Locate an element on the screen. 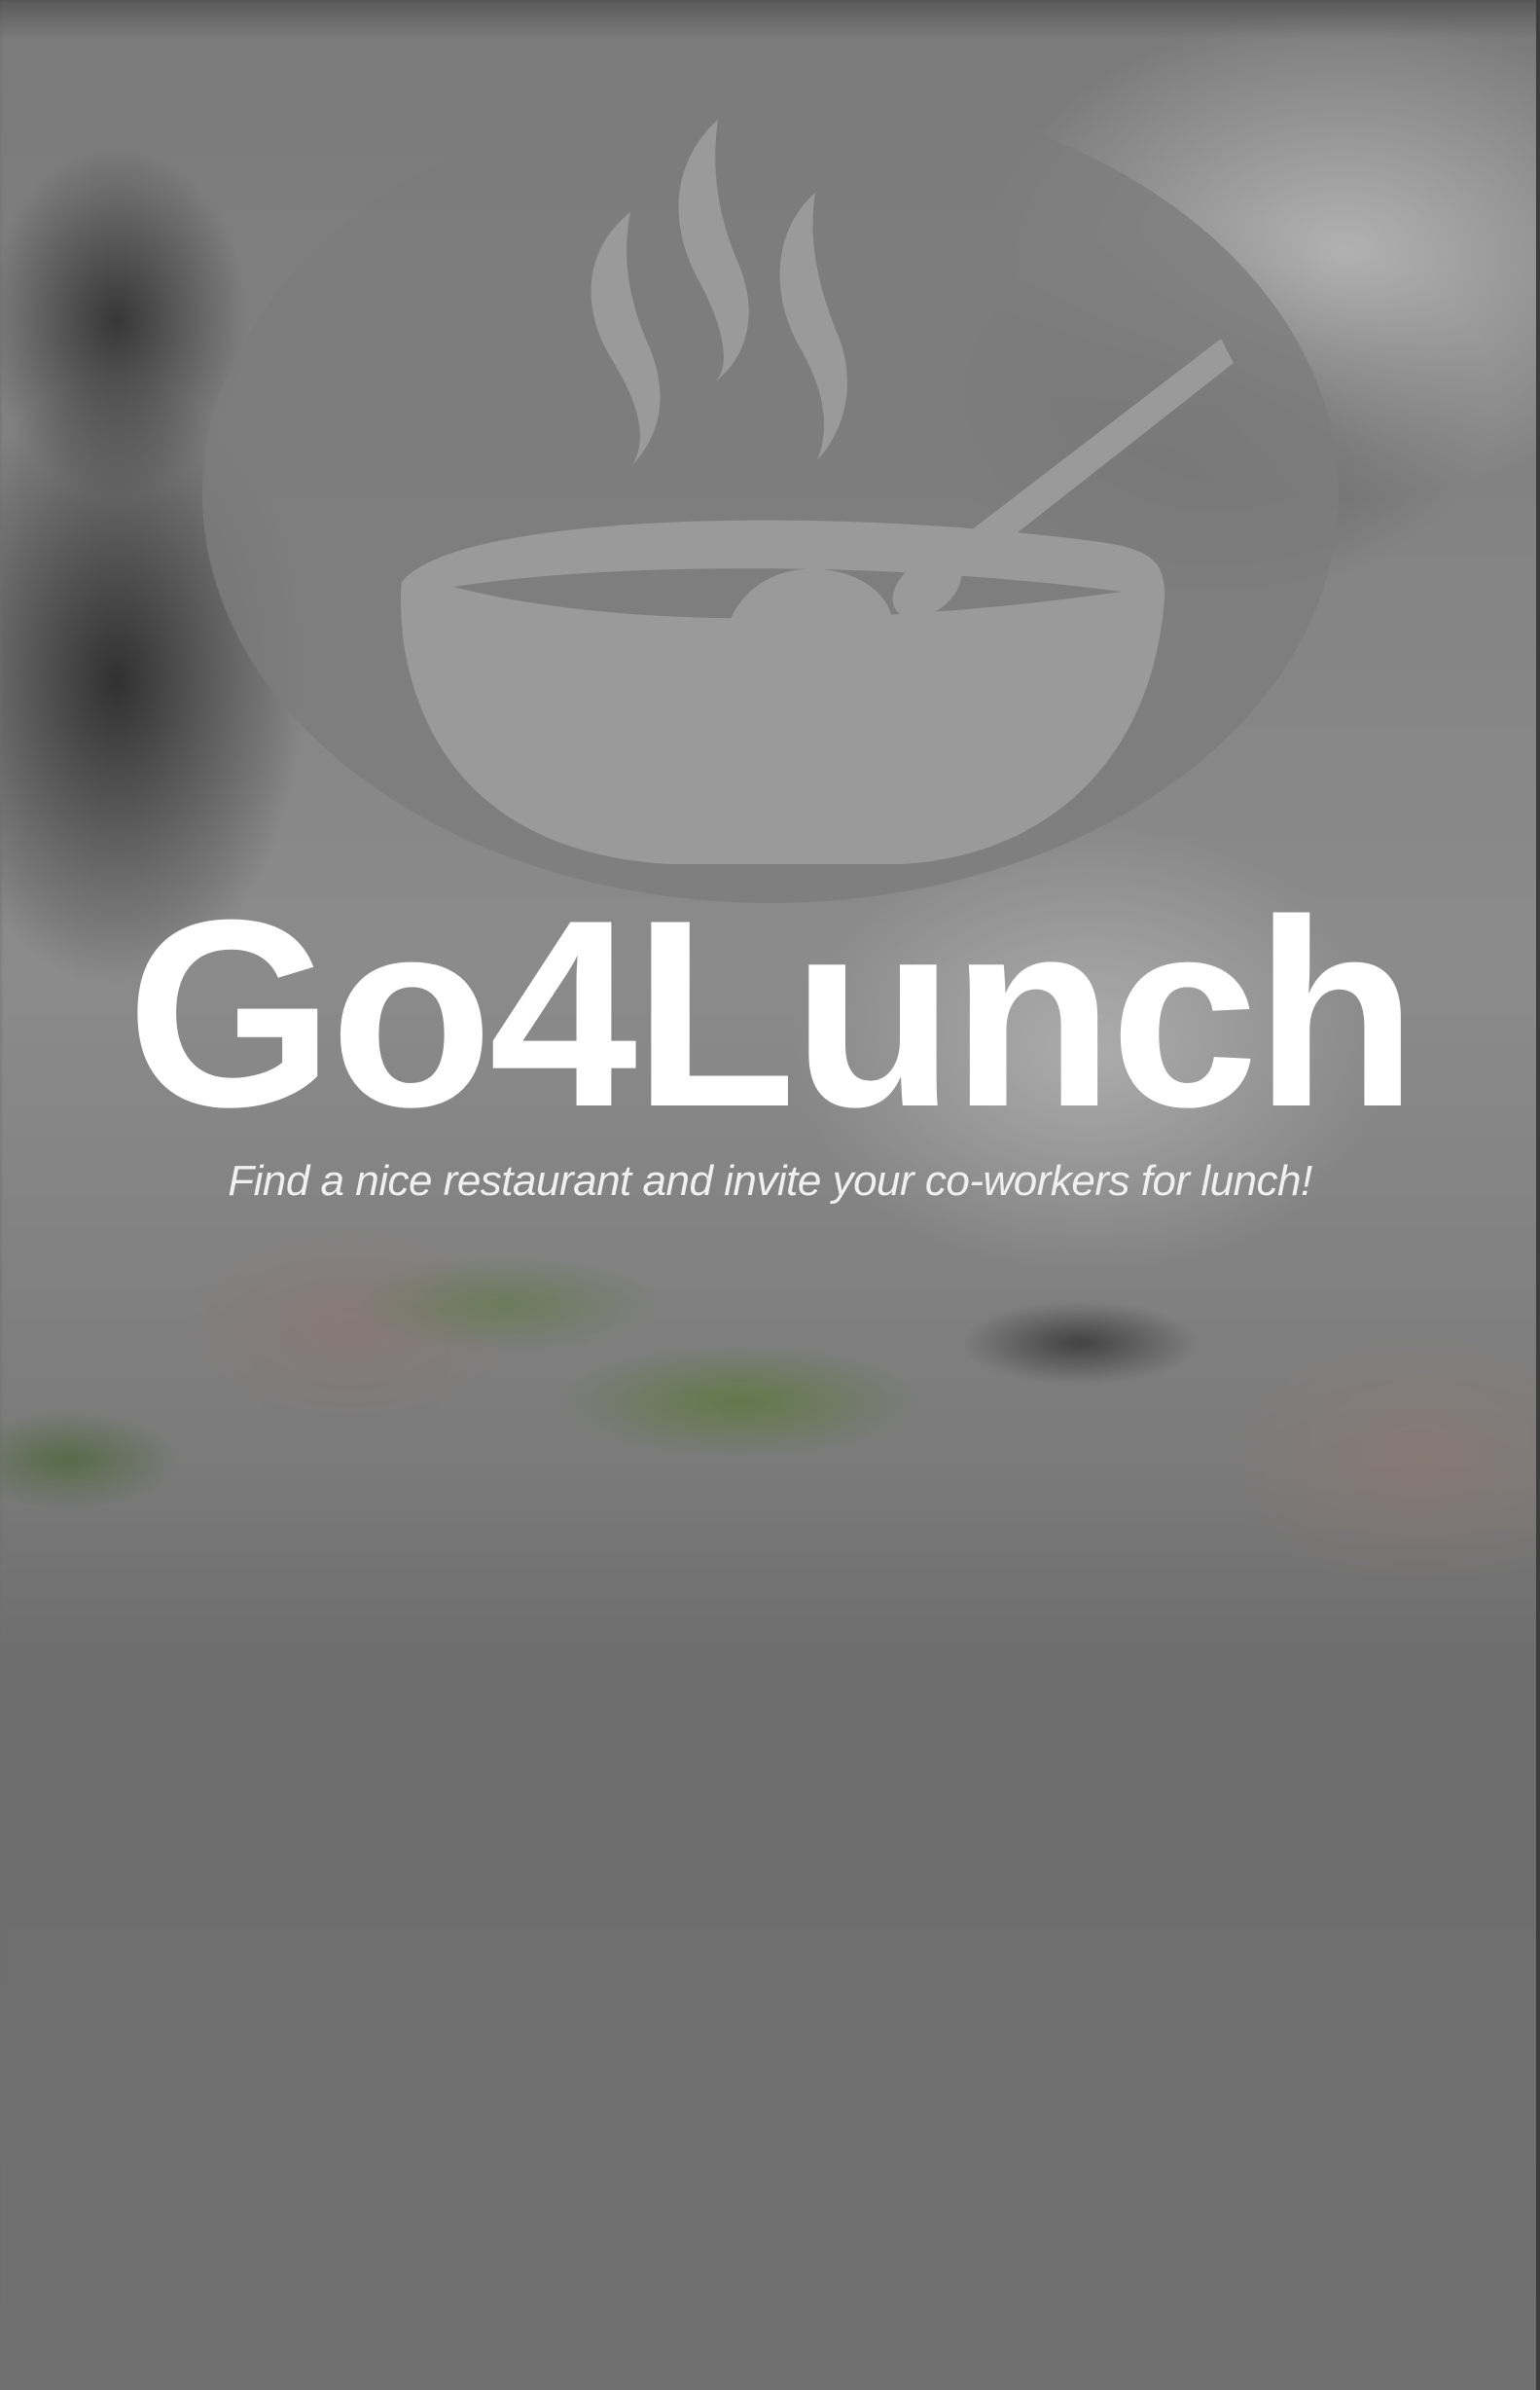  steam-wisp-middle is located at coordinates (713, 251).